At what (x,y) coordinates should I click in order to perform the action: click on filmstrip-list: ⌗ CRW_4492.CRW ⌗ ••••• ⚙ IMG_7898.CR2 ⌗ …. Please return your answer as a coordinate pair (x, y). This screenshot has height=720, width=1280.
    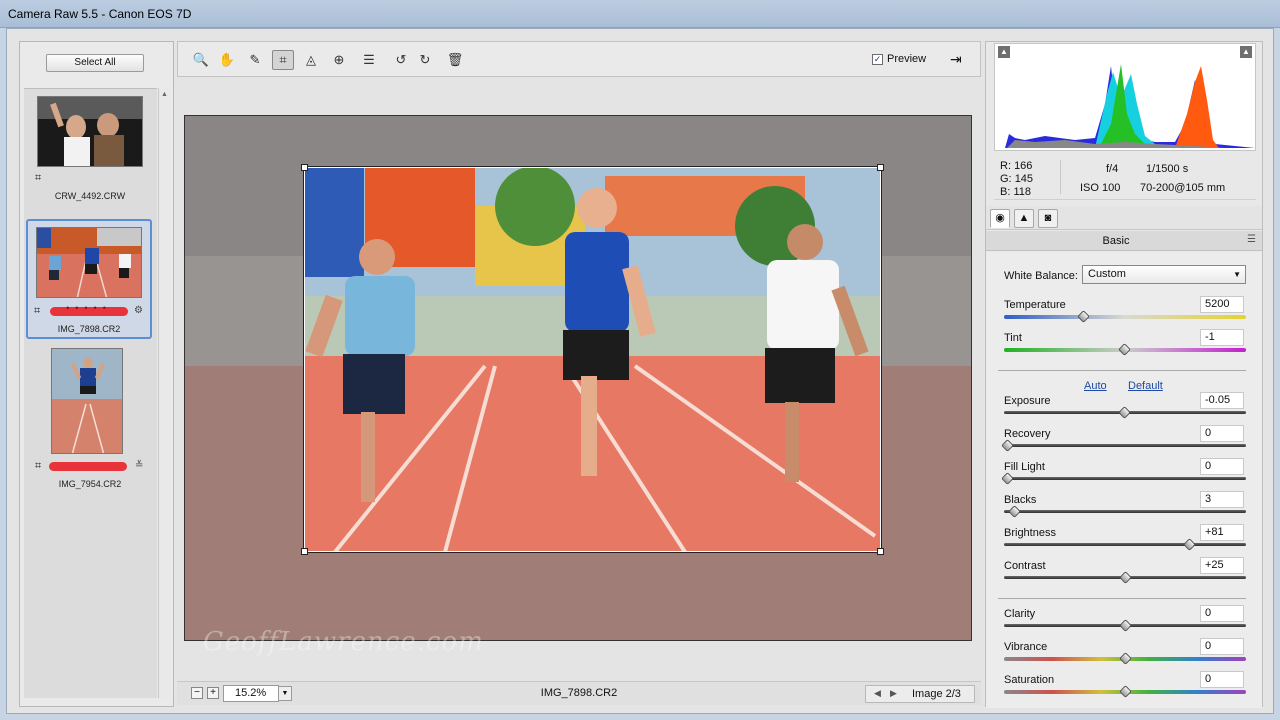
    Looking at the image, I should click on (90, 393).